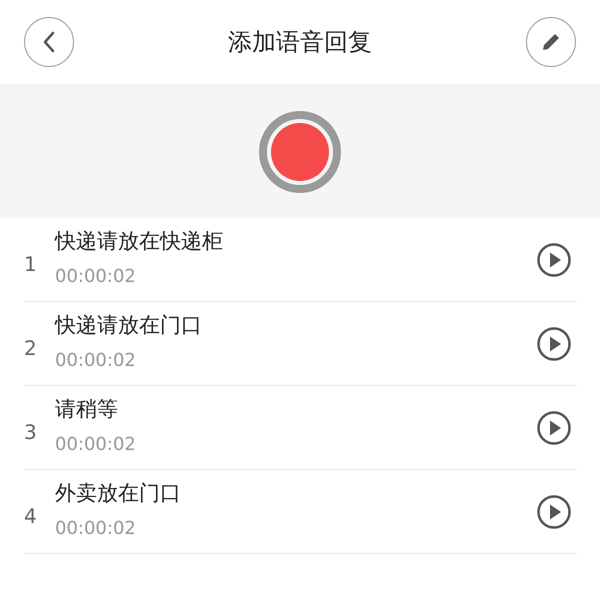 This screenshot has height=593, width=600. I want to click on recording-title: 请稍等, so click(87, 410).